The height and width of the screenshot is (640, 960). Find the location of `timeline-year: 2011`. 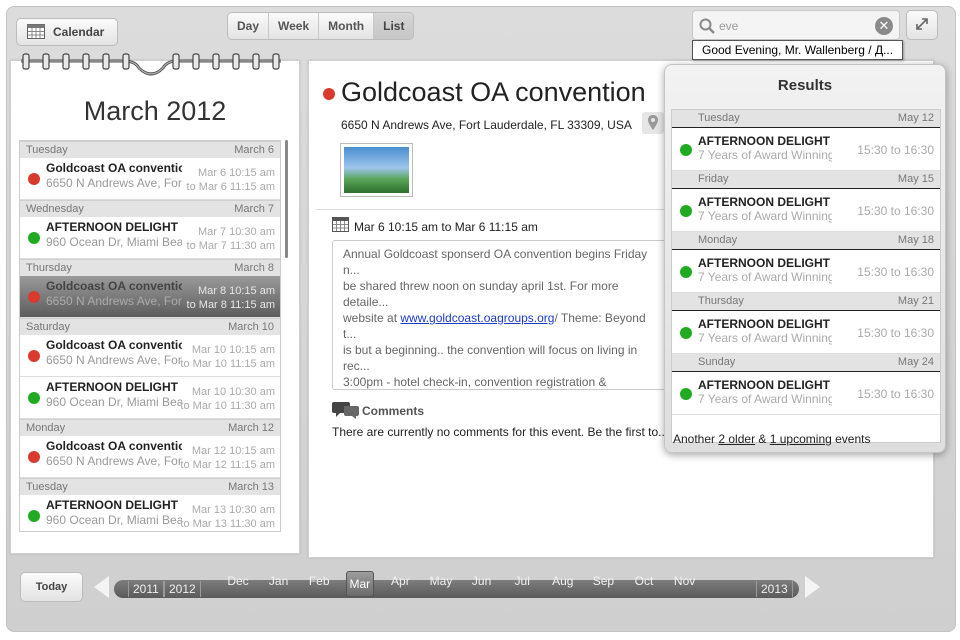

timeline-year: 2011 is located at coordinates (146, 589).